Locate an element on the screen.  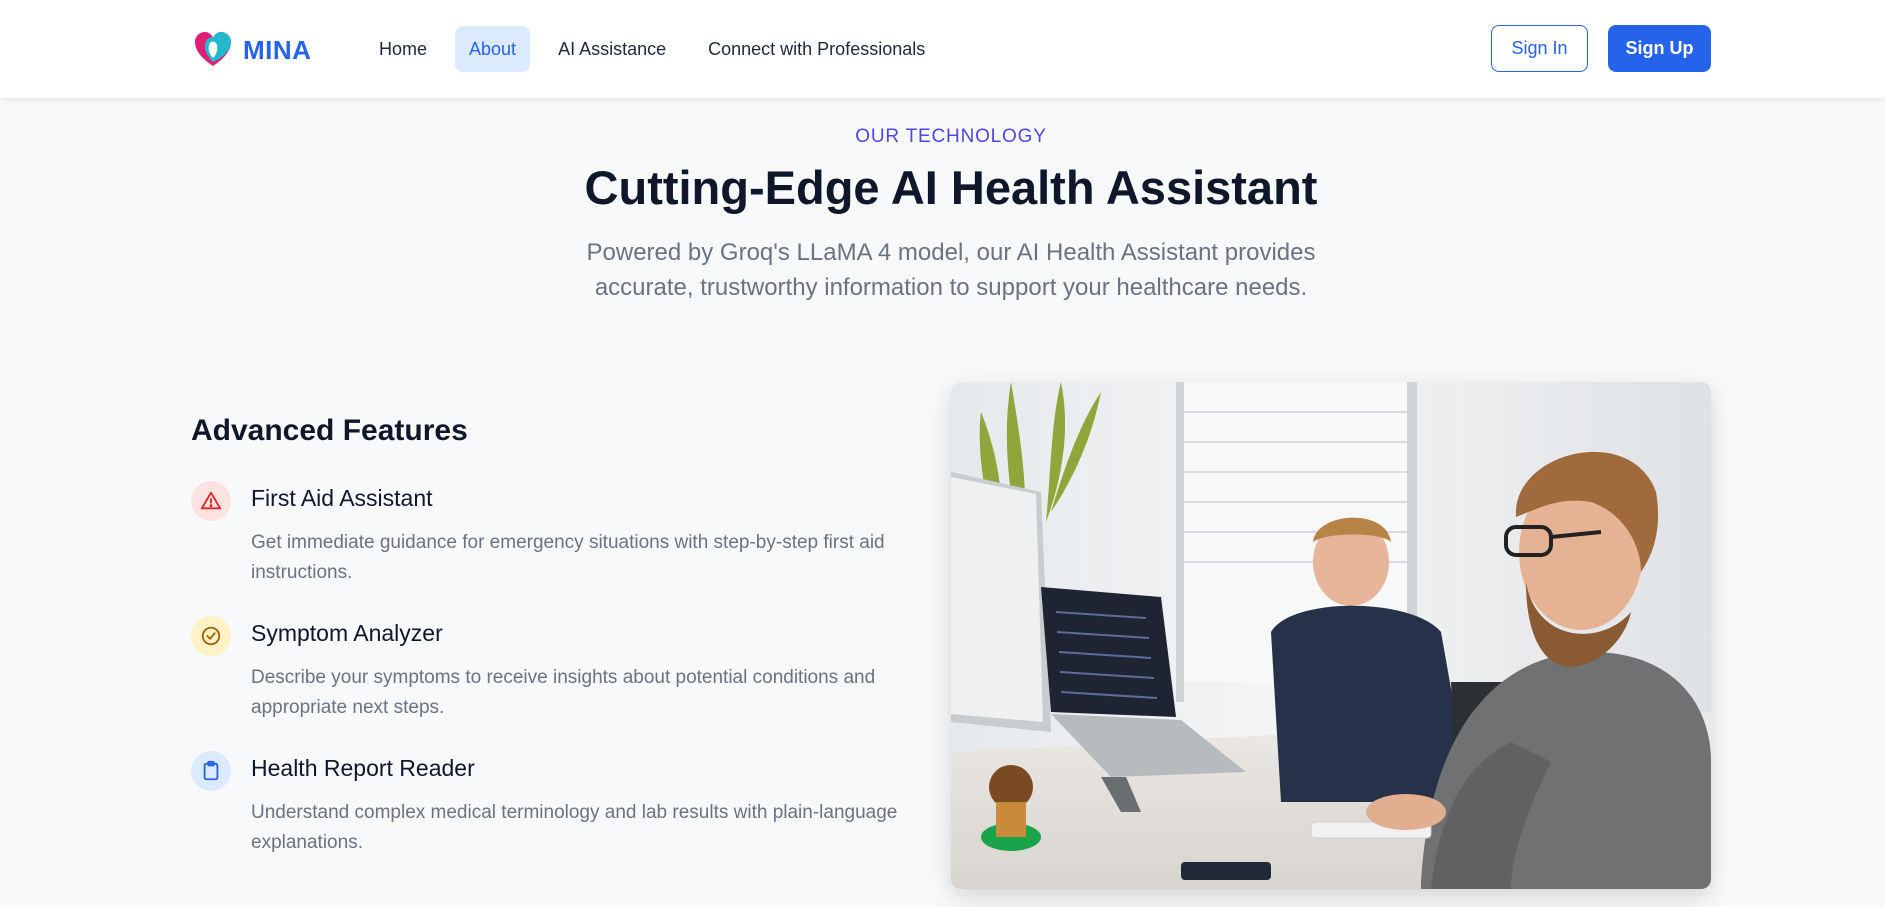
nav-about: About is located at coordinates (493, 49).